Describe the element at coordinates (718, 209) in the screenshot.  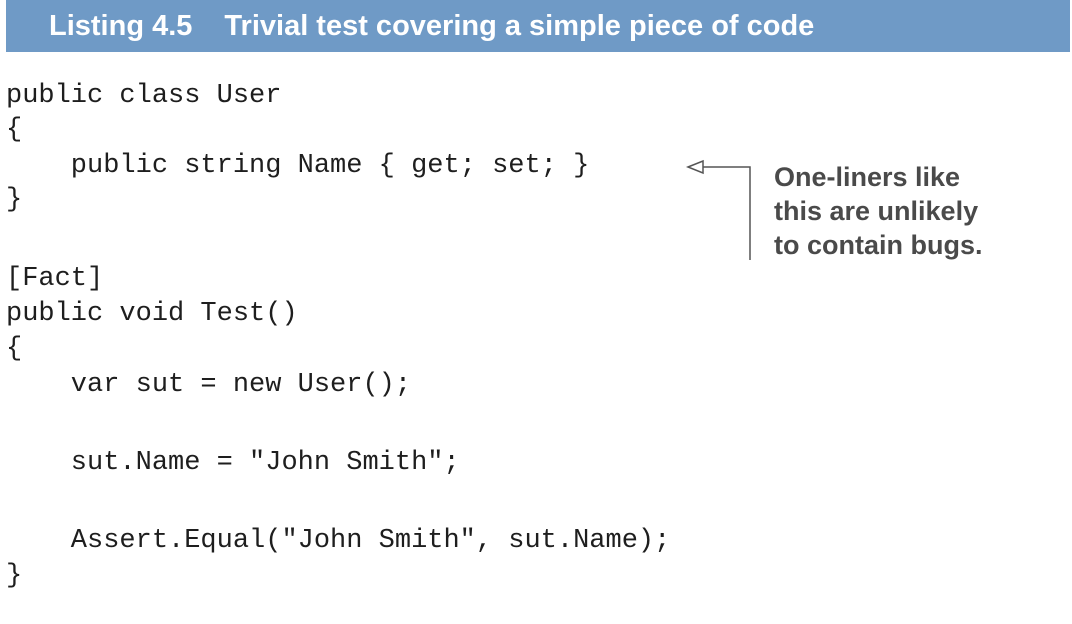
I see `annotation-arrow-icon` at that location.